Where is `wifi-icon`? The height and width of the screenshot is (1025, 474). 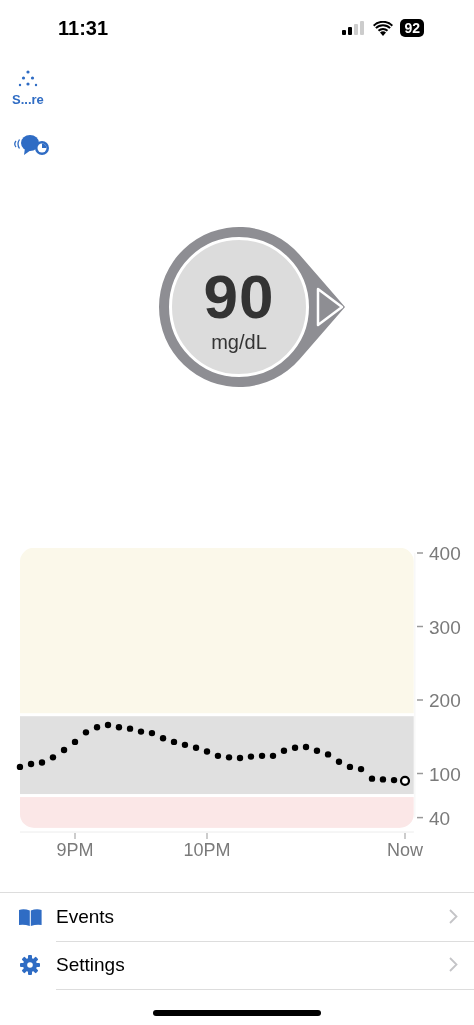 wifi-icon is located at coordinates (383, 28).